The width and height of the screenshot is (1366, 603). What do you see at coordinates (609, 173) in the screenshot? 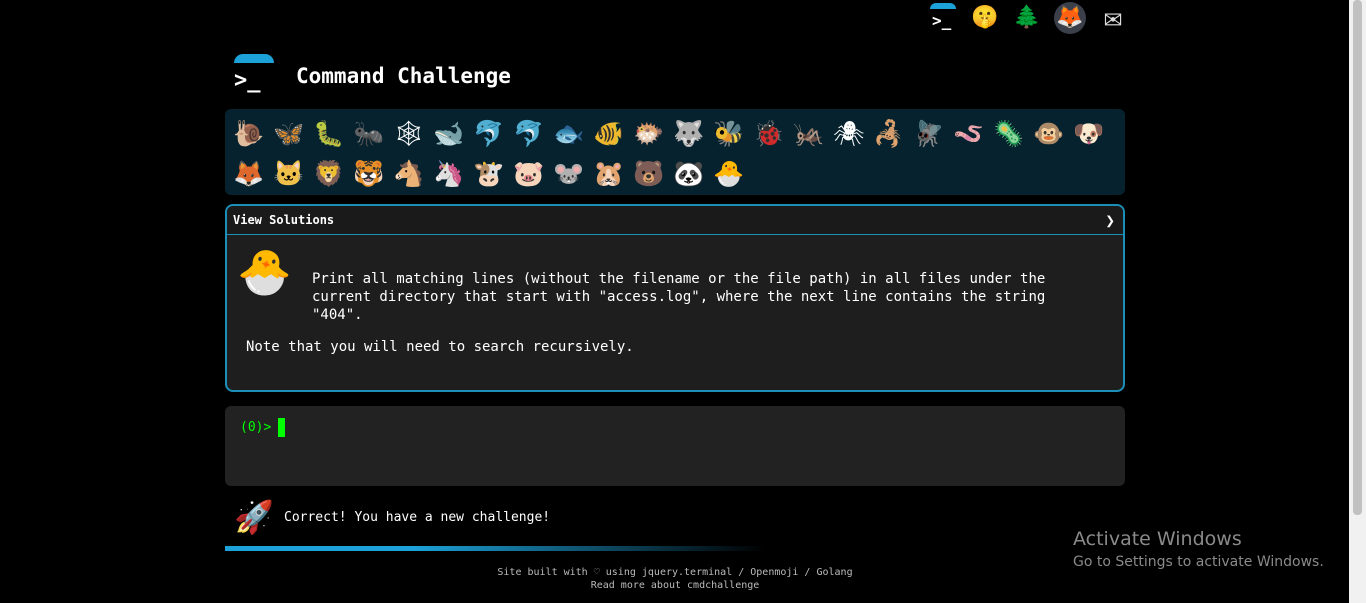
I see `challenge-animal-icon: 🐹` at bounding box center [609, 173].